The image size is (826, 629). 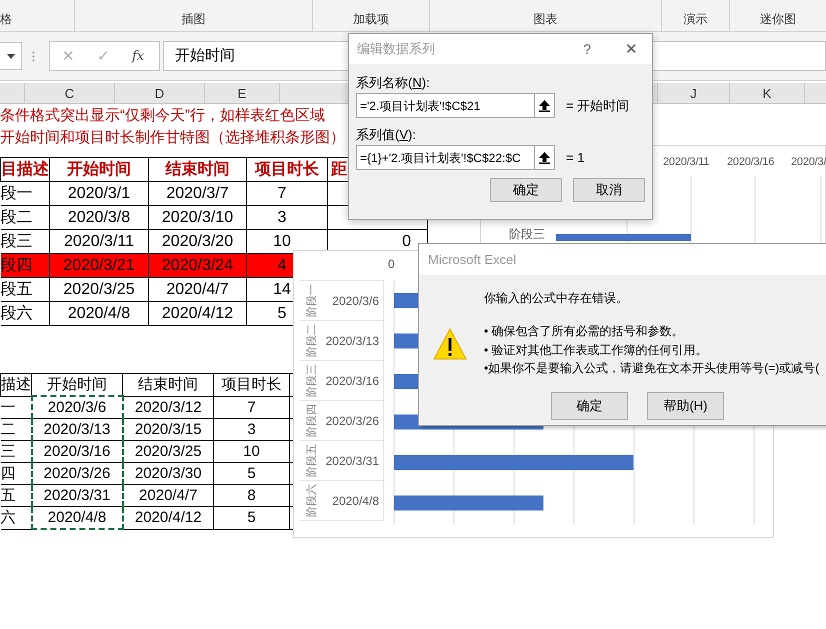 I want to click on table-cell: 段一, so click(x=25, y=194).